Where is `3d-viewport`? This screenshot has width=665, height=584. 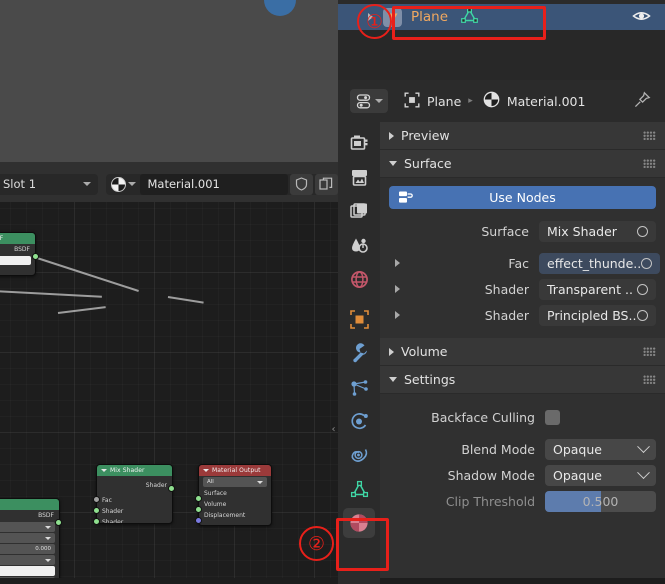 3d-viewport is located at coordinates (169, 83).